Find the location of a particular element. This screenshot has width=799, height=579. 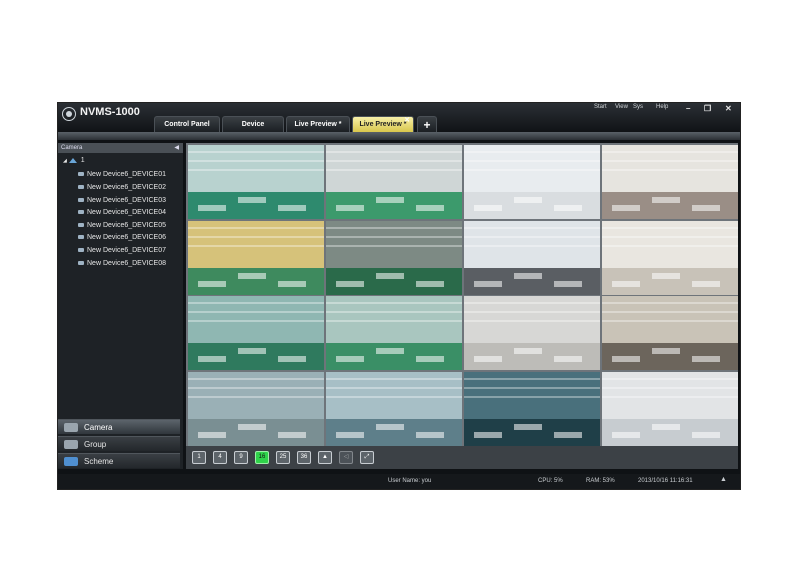

tab-label: Control Panel is located at coordinates (187, 124).